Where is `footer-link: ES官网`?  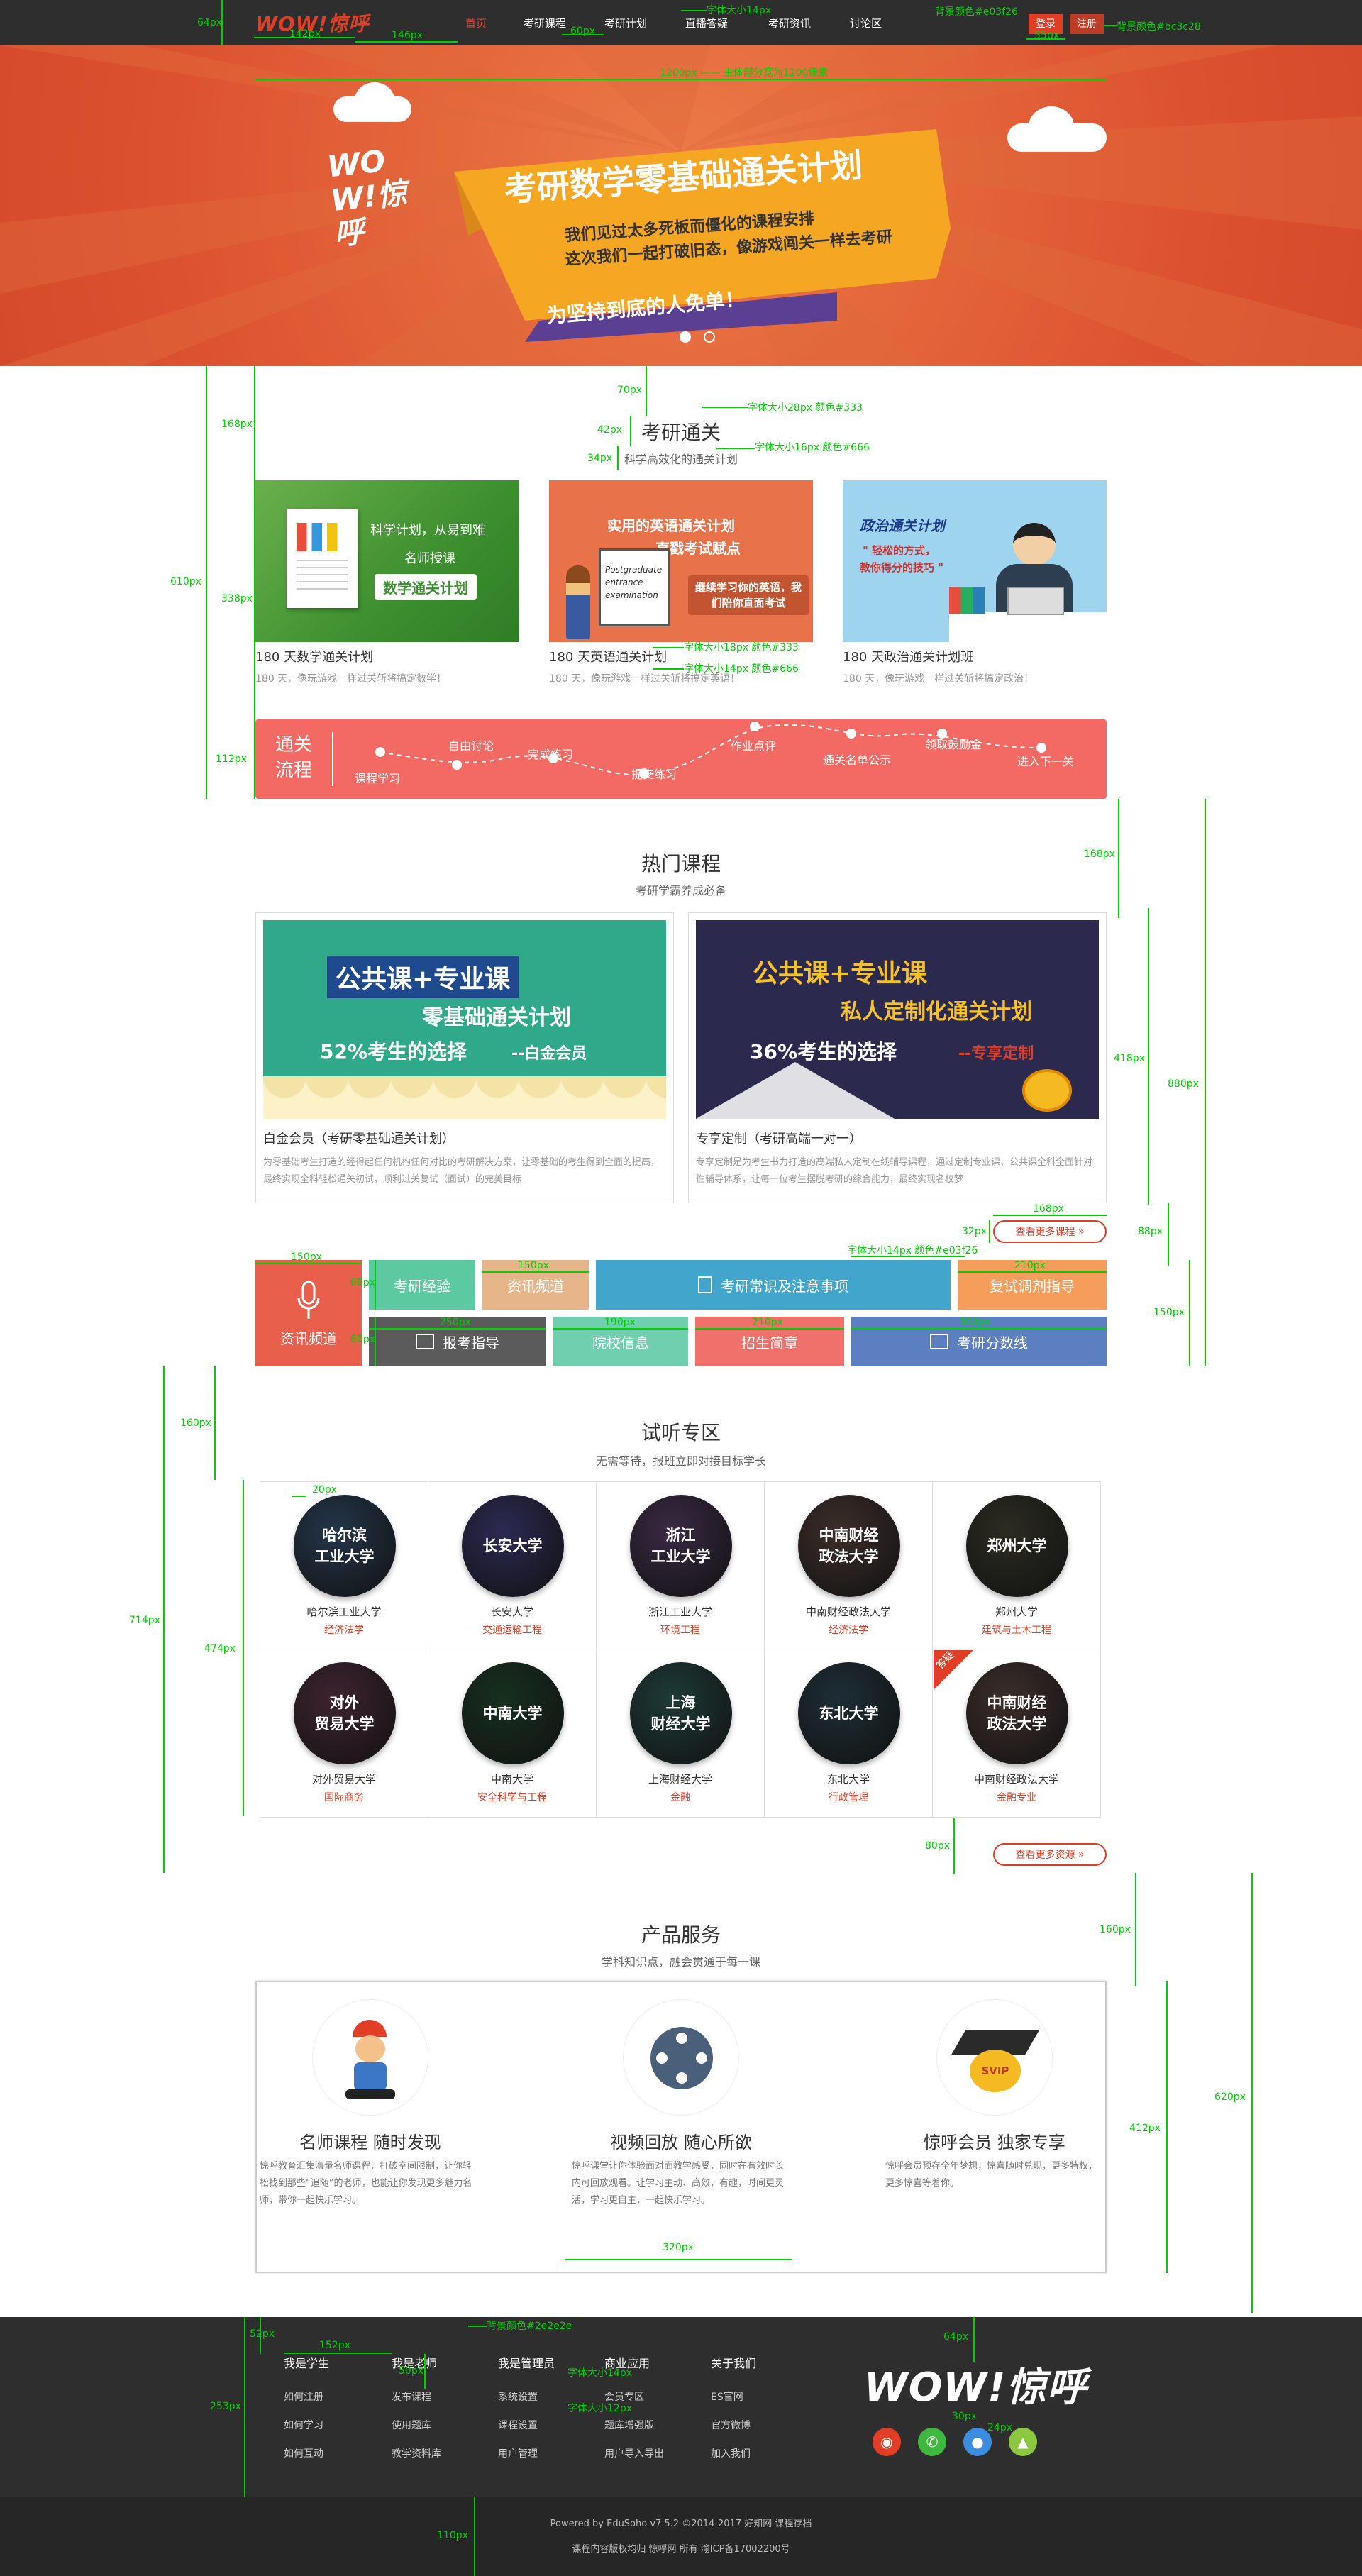 footer-link: ES官网 is located at coordinates (727, 2396).